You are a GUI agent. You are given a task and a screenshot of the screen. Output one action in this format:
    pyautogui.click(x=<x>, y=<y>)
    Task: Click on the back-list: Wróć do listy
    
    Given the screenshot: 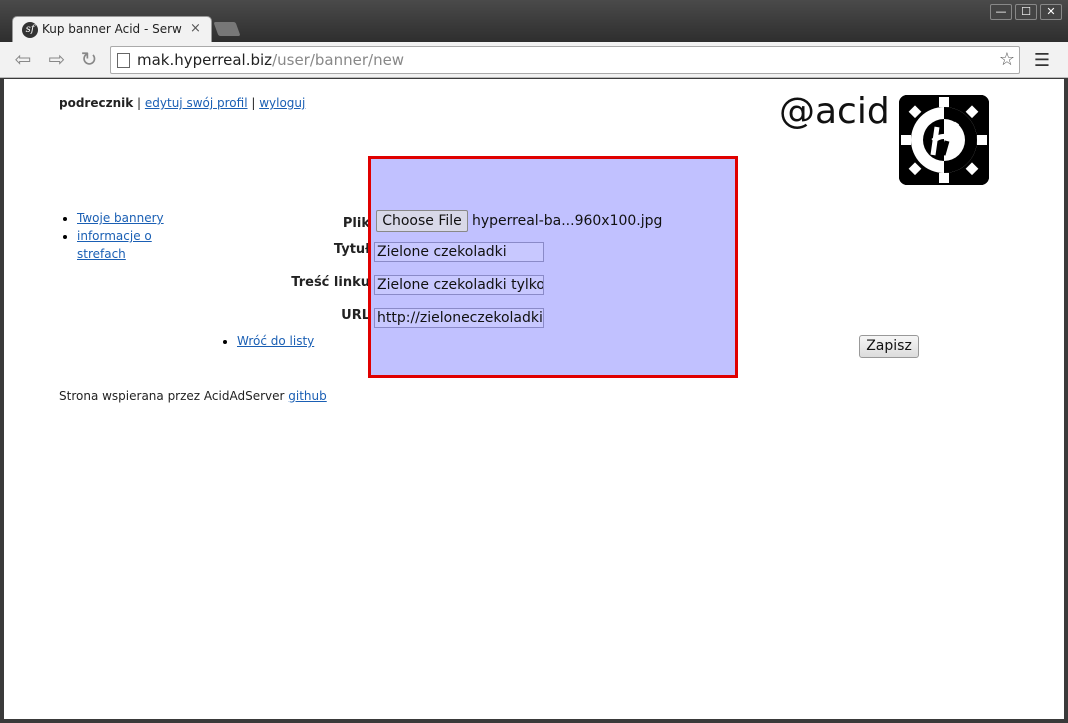 What is the action you would take?
    pyautogui.click(x=266, y=341)
    